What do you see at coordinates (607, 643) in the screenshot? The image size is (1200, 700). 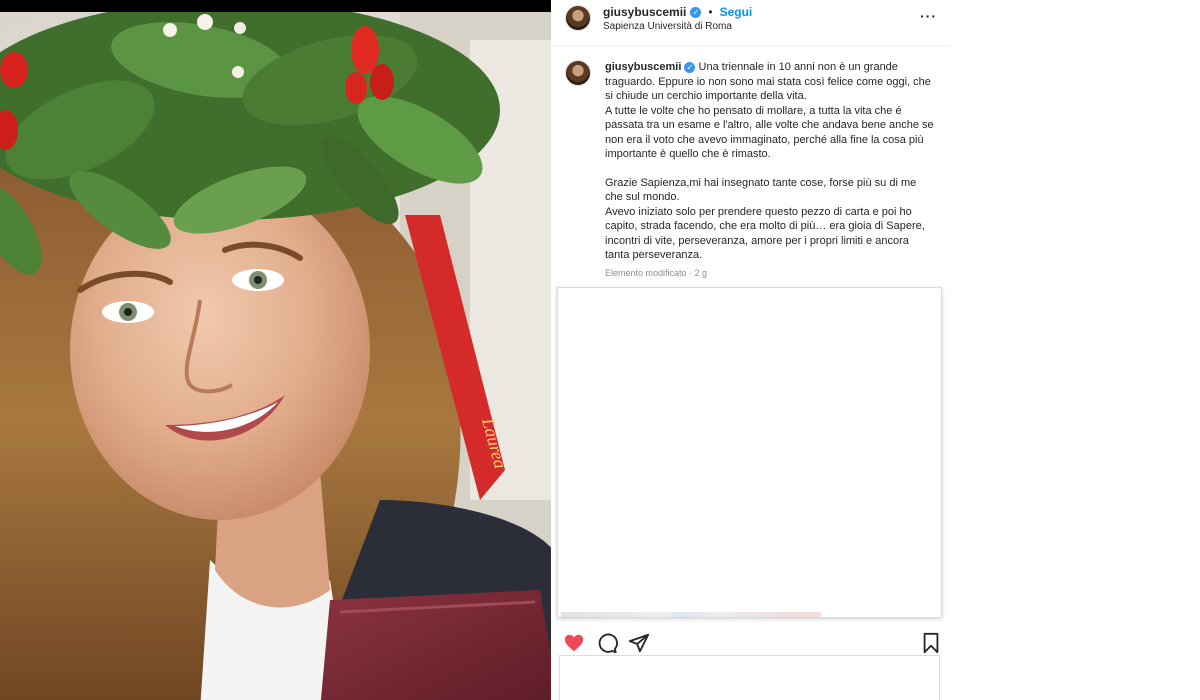 I see `comment-icon` at bounding box center [607, 643].